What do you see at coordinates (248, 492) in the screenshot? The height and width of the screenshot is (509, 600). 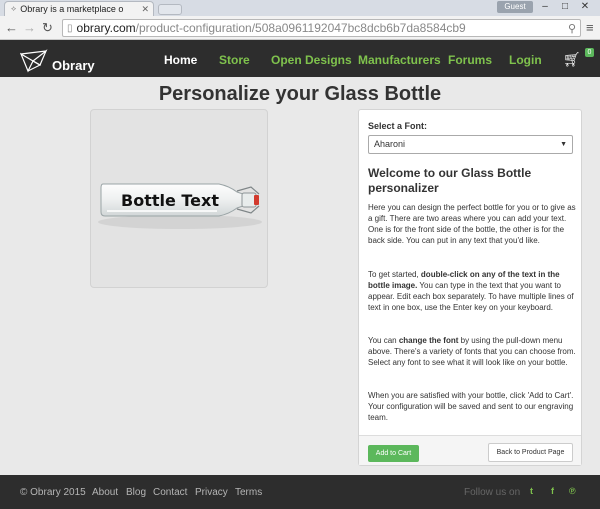 I see `footer-terms: Terms` at bounding box center [248, 492].